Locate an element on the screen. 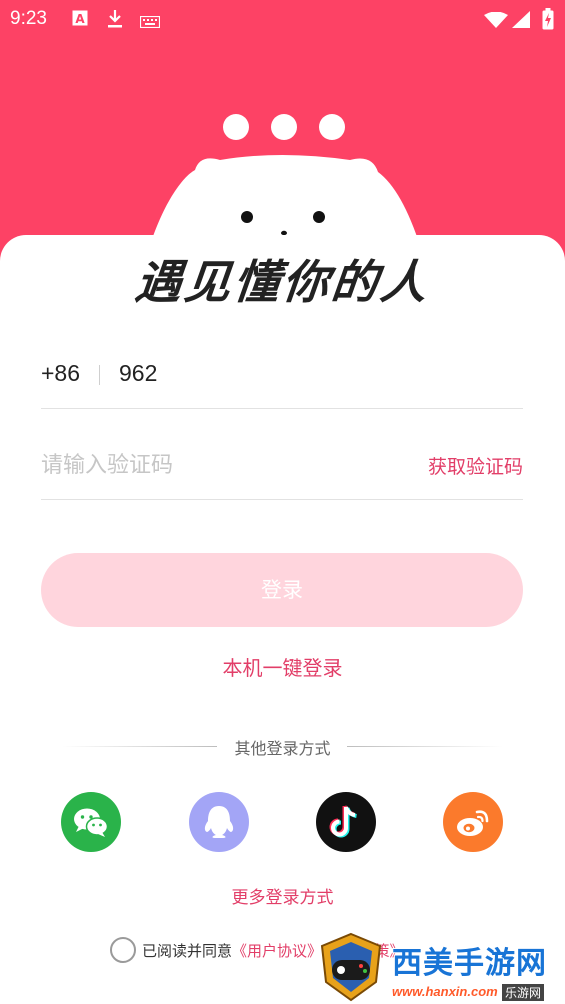  app-badge-icon: A is located at coordinates (80, 20).